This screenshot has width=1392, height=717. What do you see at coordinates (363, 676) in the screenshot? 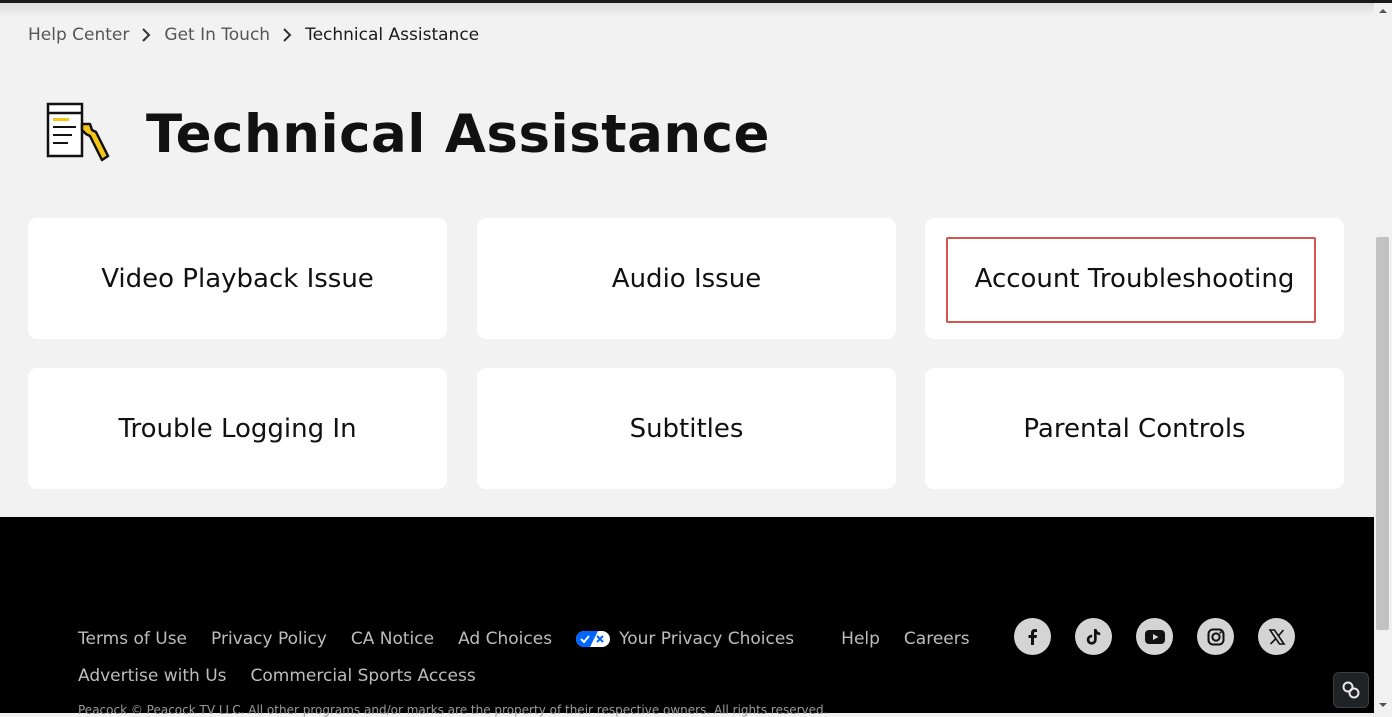
I see `footer-link-commercial-sports-access: Commercial Sports Access` at bounding box center [363, 676].